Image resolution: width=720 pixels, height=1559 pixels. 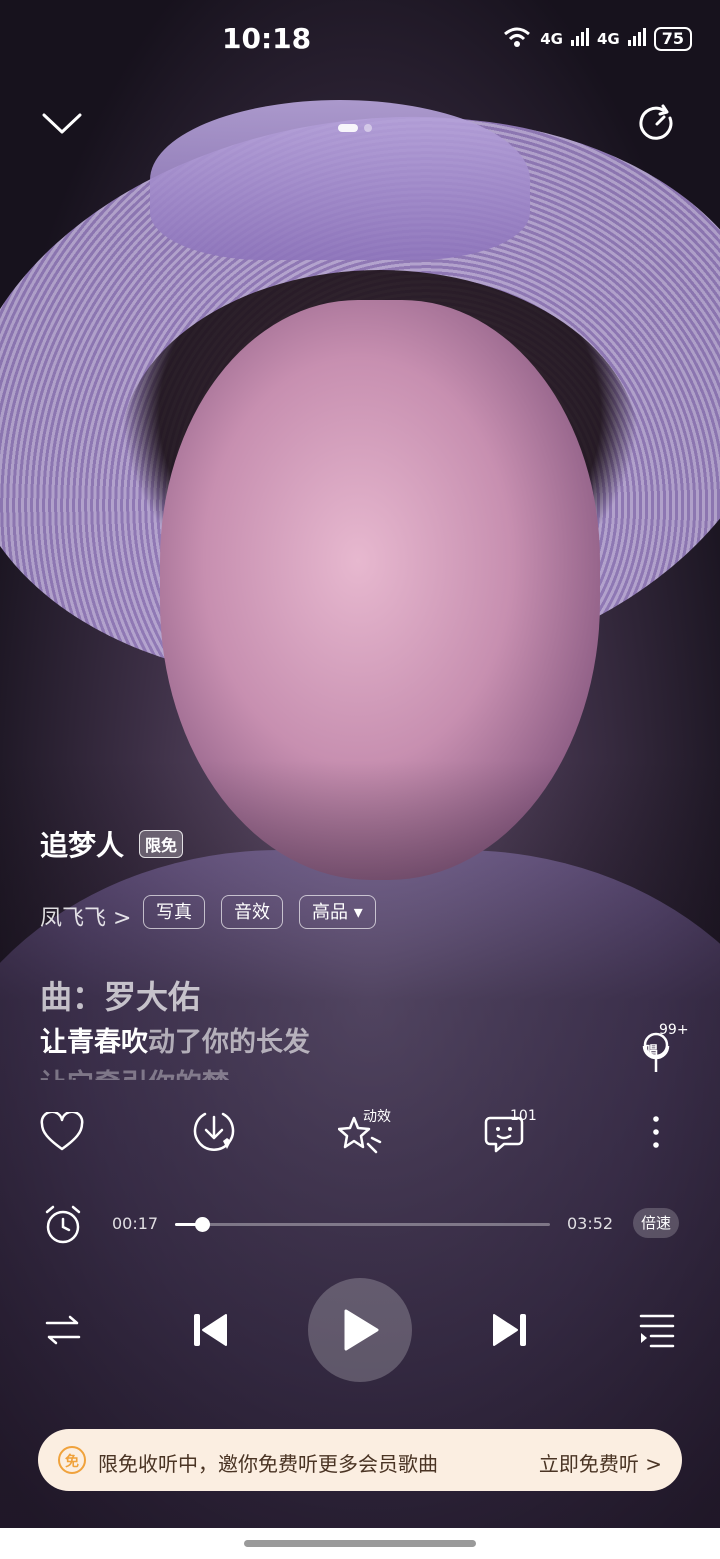 I want to click on sim2-label: 4G, so click(x=608, y=39).